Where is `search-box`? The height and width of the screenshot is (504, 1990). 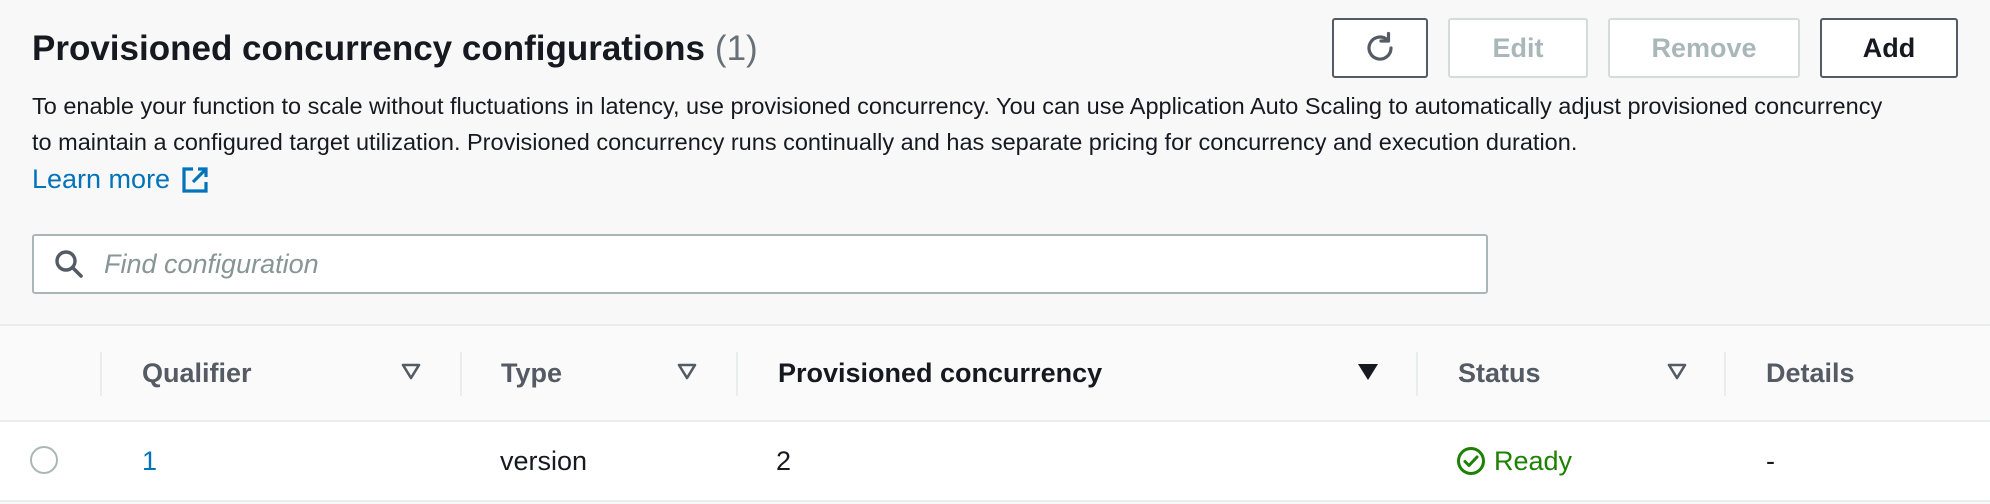
search-box is located at coordinates (760, 264).